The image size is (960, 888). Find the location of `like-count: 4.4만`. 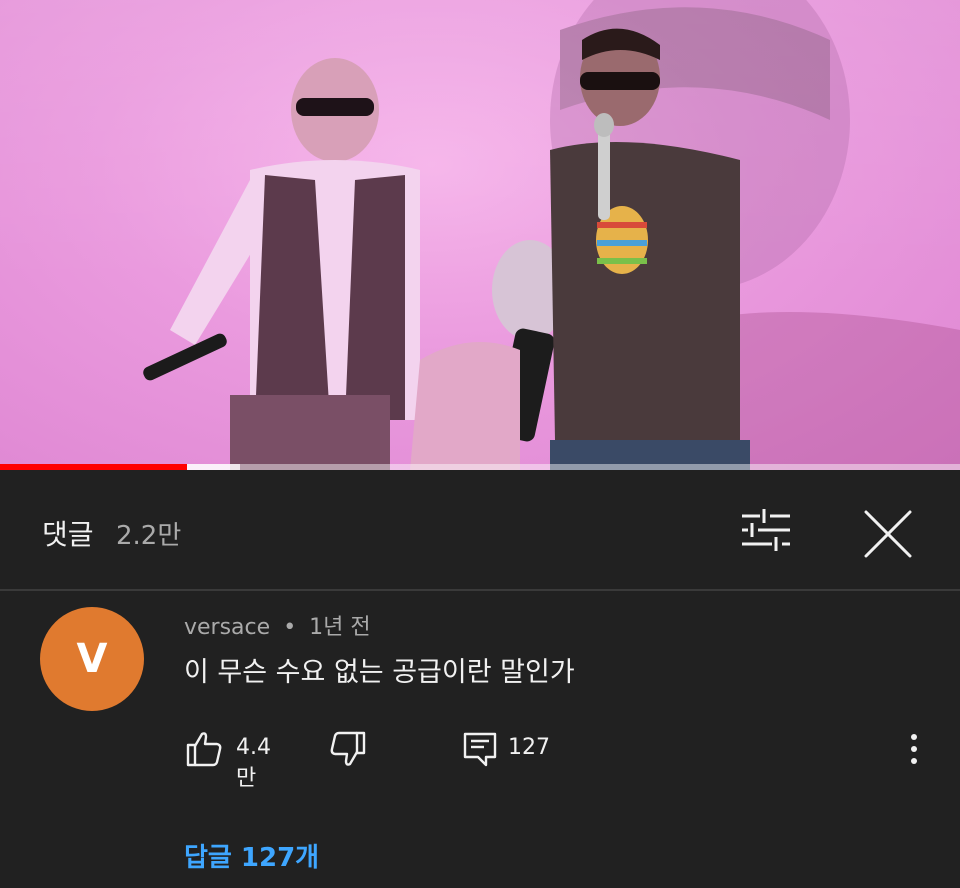

like-count: 4.4만 is located at coordinates (253, 763).